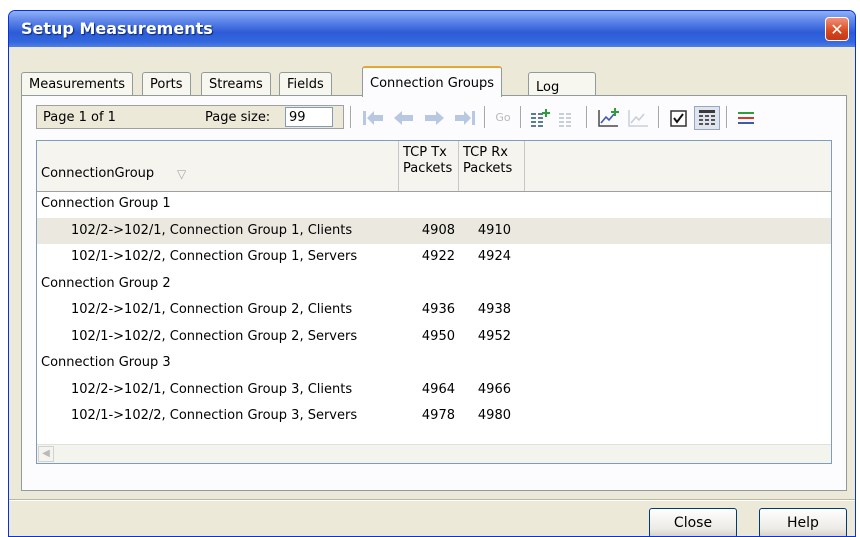 Image resolution: width=860 pixels, height=537 pixels. I want to click on close-button: Close, so click(693, 522).